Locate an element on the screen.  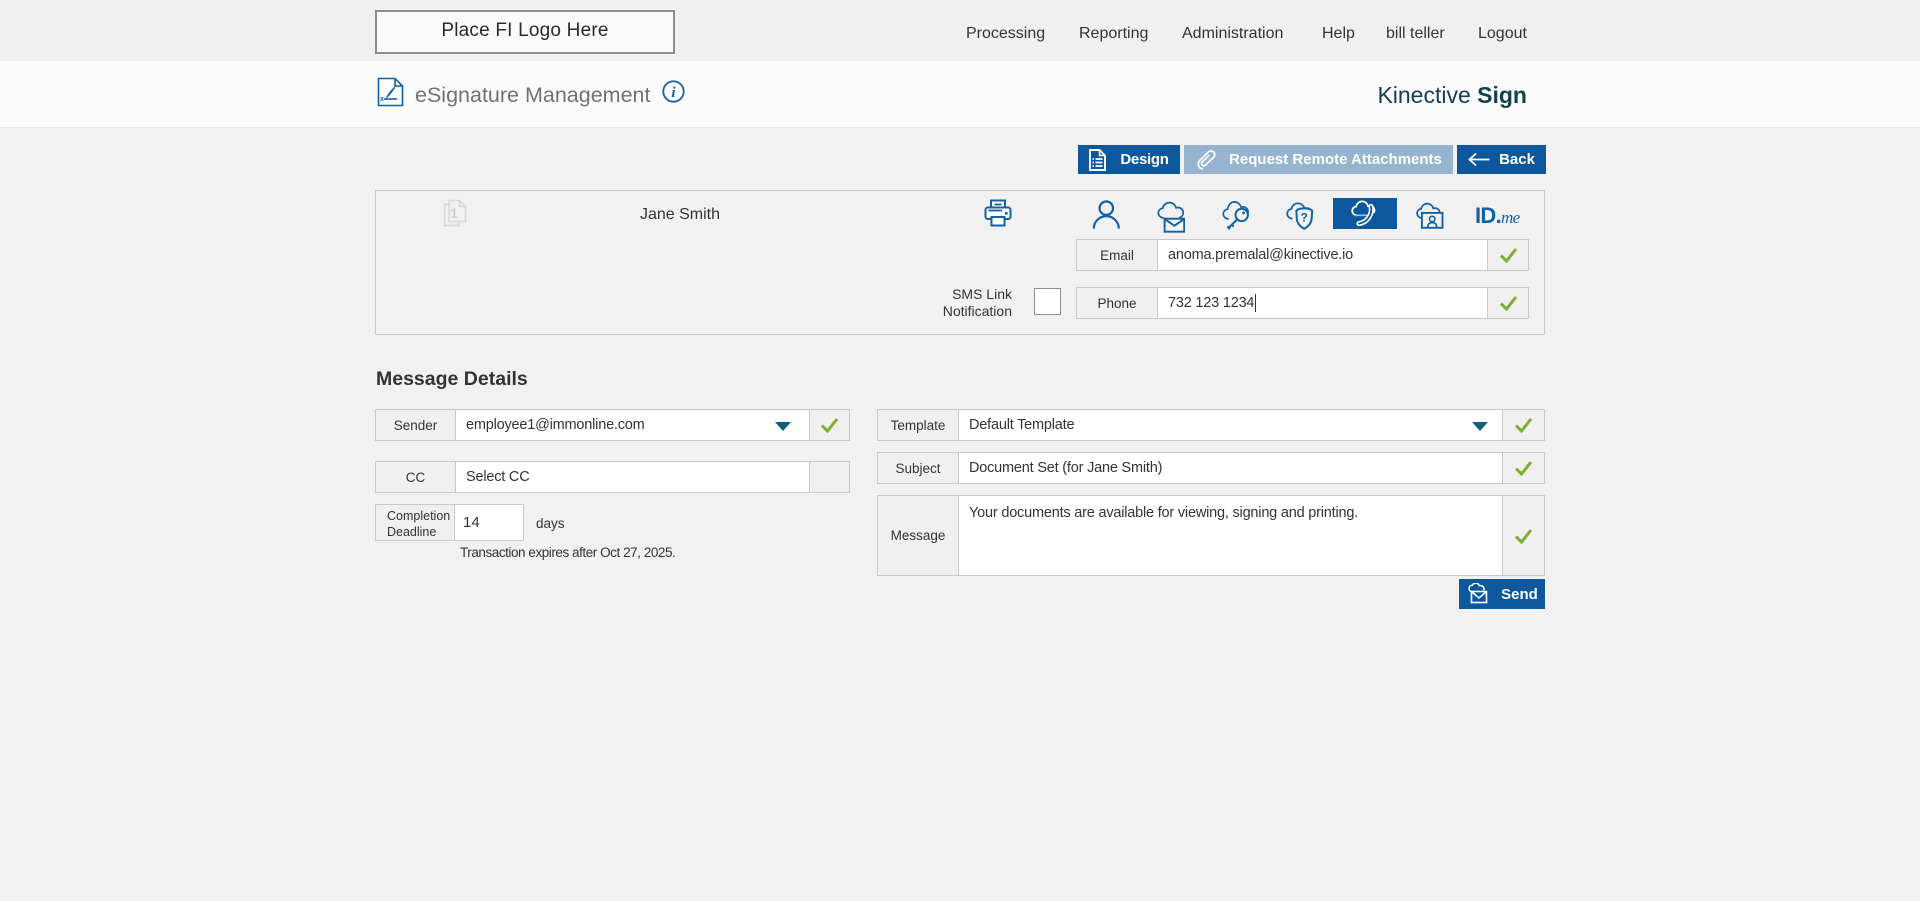
svg-text: i is located at coordinates (673, 93).